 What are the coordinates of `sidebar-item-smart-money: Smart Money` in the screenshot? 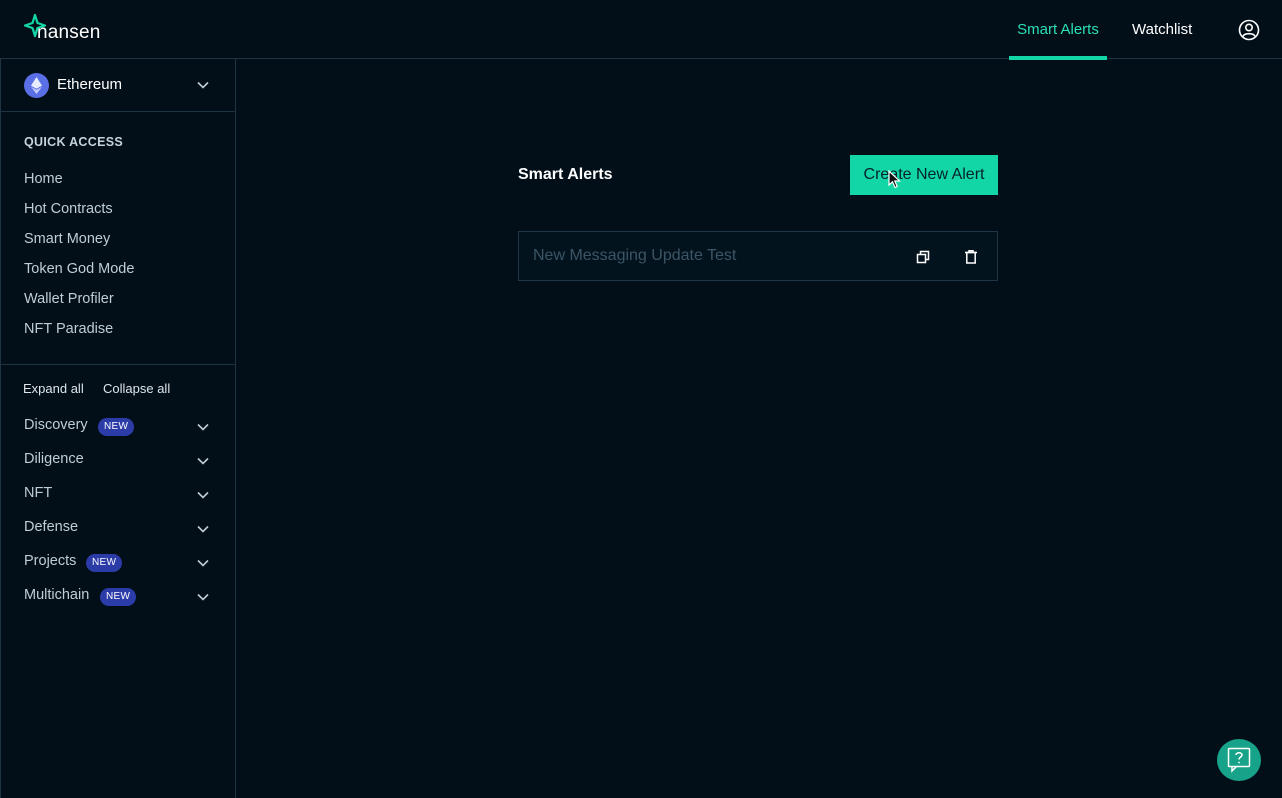 It's located at (67, 239).